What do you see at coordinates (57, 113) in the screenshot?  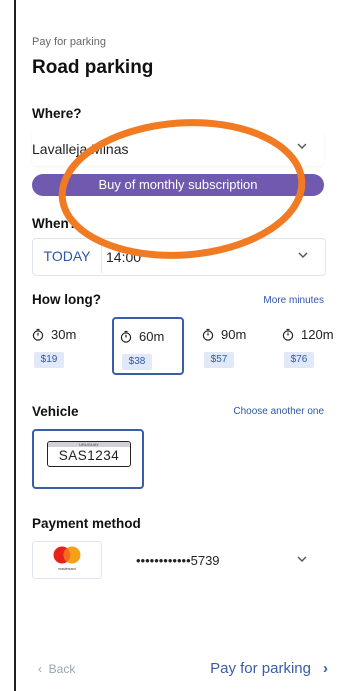 I see `where-label: Where?` at bounding box center [57, 113].